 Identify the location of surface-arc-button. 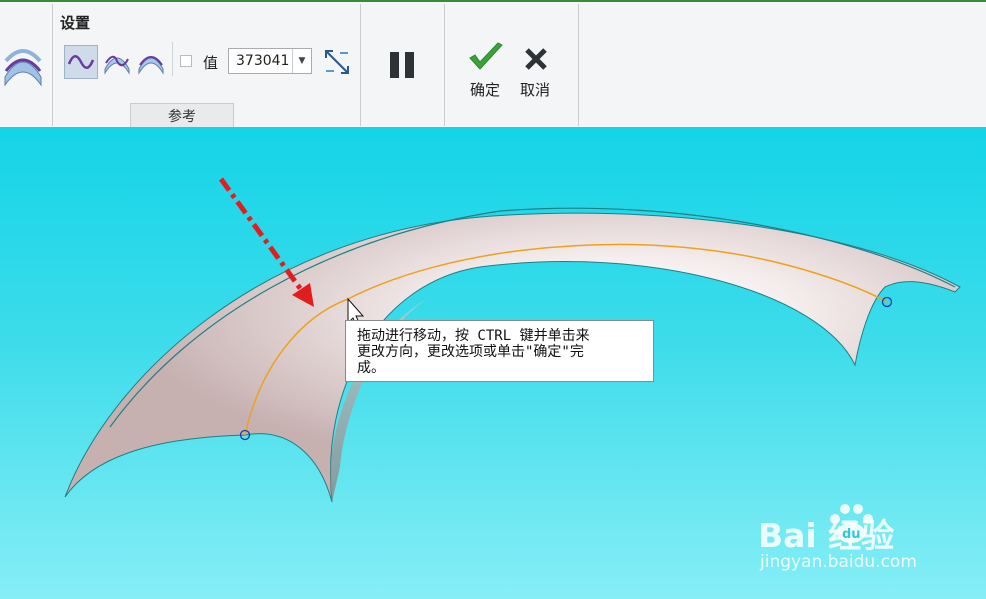
(151, 62).